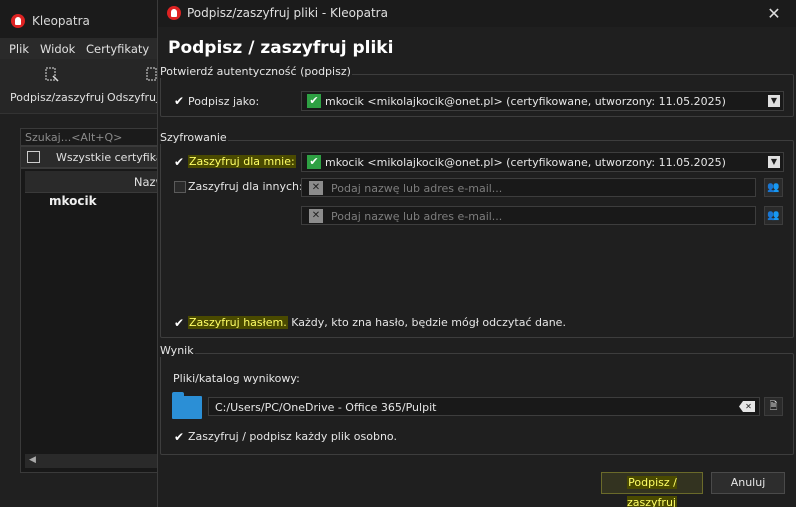 The width and height of the screenshot is (796, 507). I want to click on sign-as-checkbox: ✔, so click(180, 101).